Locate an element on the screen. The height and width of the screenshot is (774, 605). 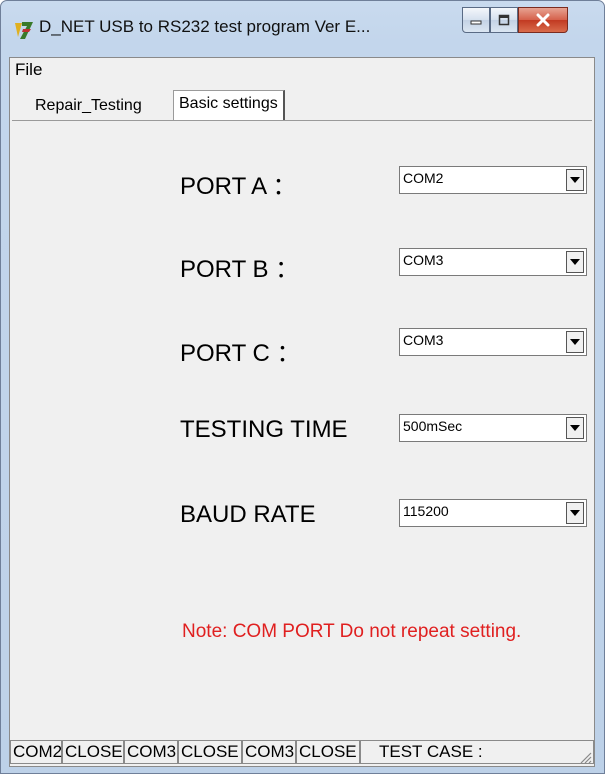
close-button is located at coordinates (543, 20).